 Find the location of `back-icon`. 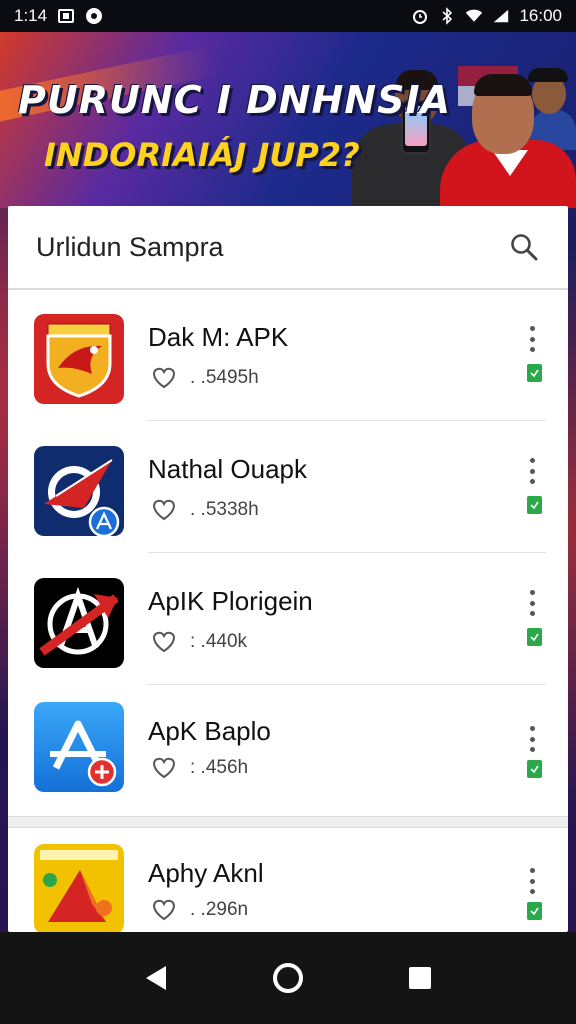

back-icon is located at coordinates (156, 978).